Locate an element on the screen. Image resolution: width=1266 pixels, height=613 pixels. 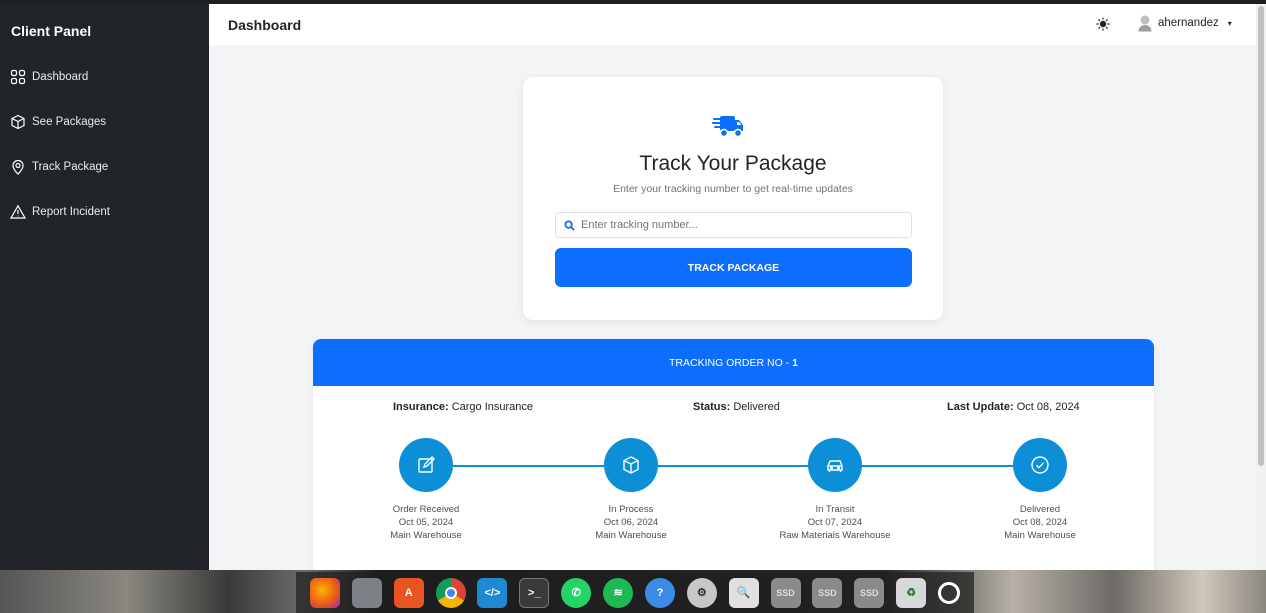
os-taskbar: A </> >_ ✆ ≋ ? ⚙ 🔍 SSD SSD SSD ♻ is located at coordinates (633, 591).